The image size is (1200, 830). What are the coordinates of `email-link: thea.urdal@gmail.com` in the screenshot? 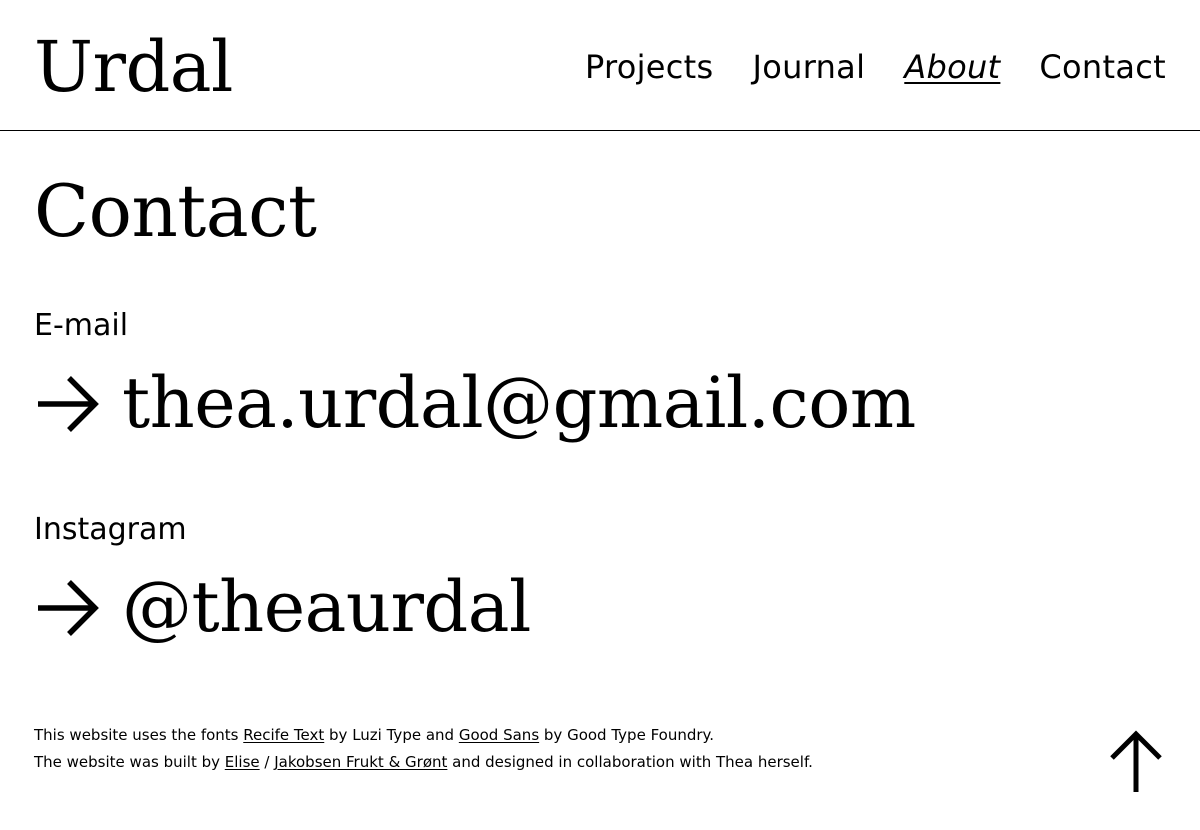 It's located at (475, 403).